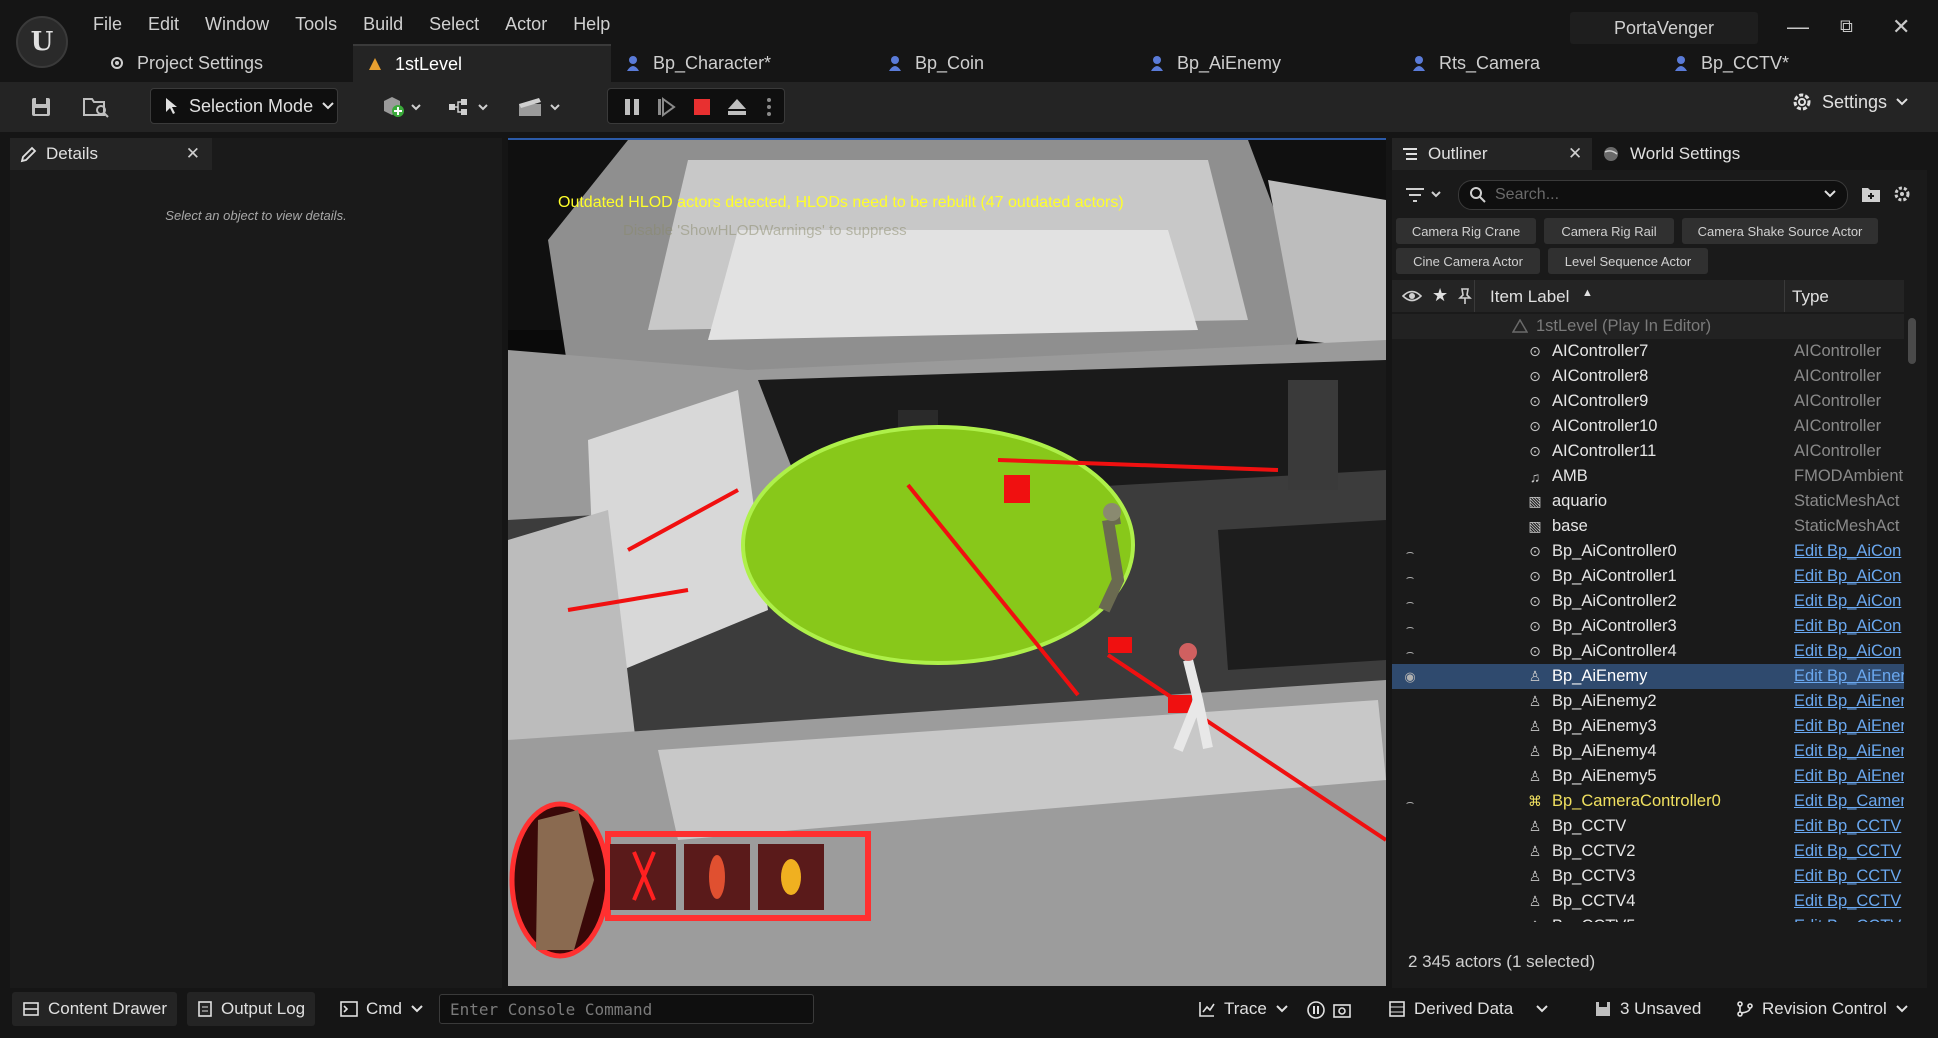 The width and height of the screenshot is (1938, 1038). What do you see at coordinates (1822, 1009) in the screenshot?
I see `revision-control-dropdown: Revision Control` at bounding box center [1822, 1009].